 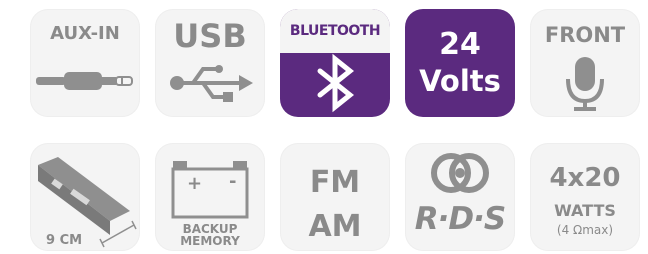 What do you see at coordinates (335, 226) in the screenshot?
I see `am-label: AM` at bounding box center [335, 226].